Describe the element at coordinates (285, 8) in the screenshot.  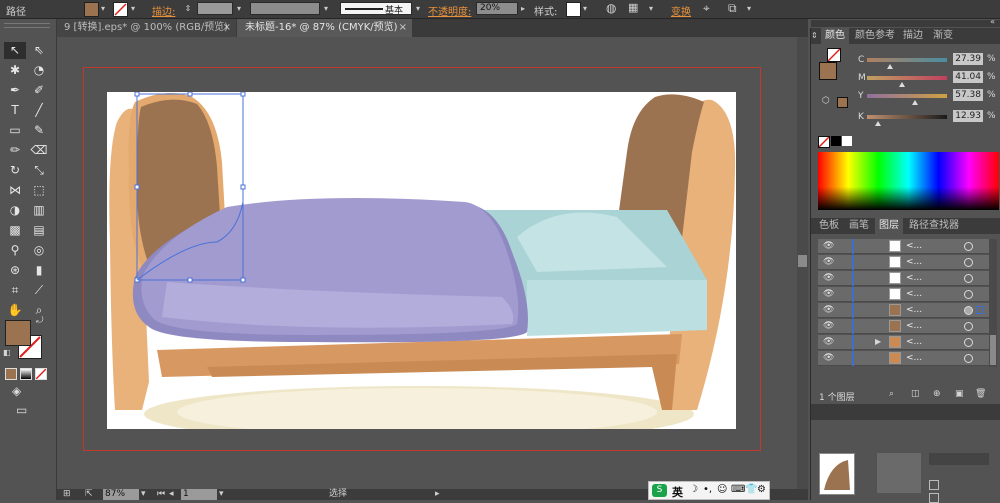
I see `variable-width-profile` at that location.